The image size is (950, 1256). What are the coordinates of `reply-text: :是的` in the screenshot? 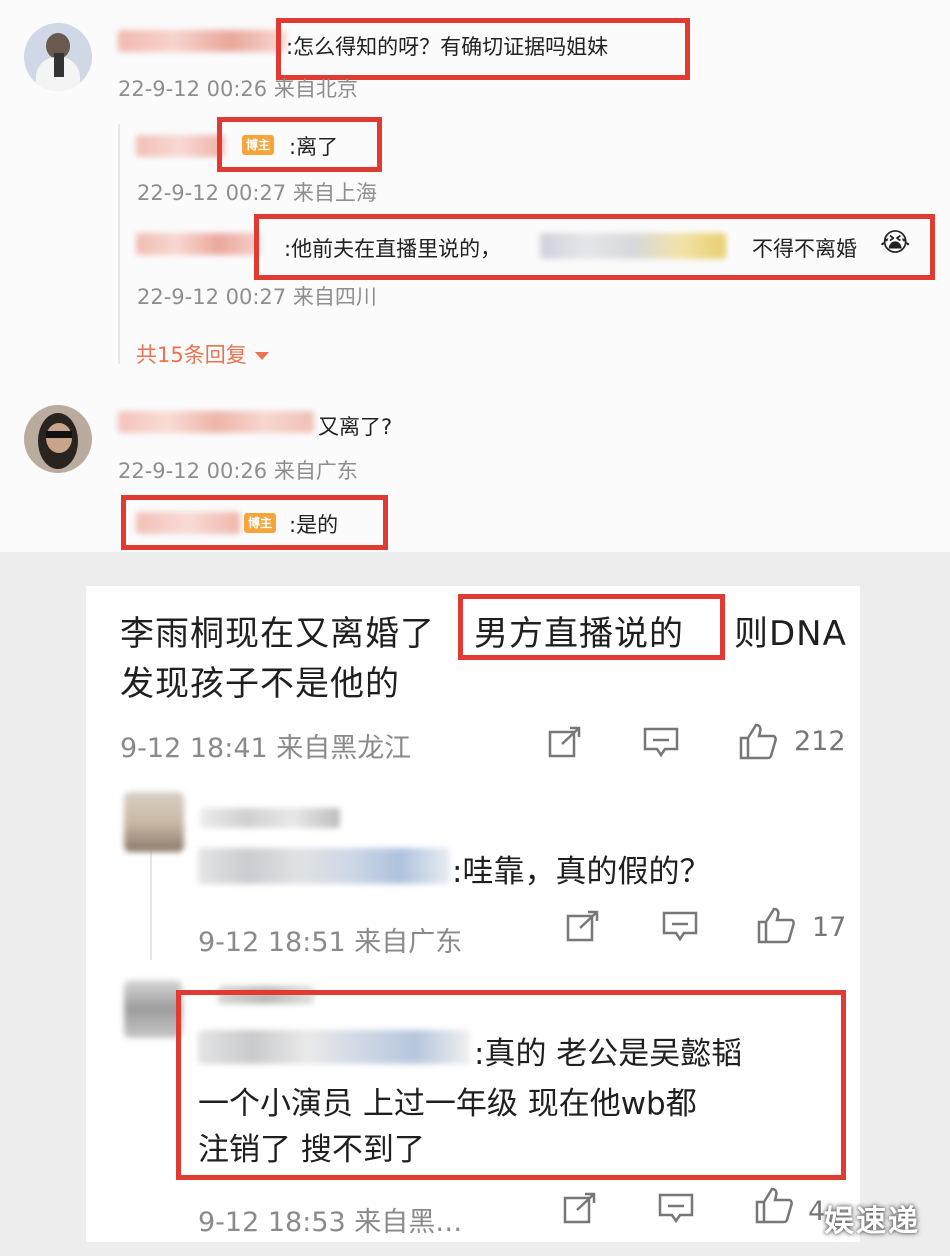 It's located at (314, 525).